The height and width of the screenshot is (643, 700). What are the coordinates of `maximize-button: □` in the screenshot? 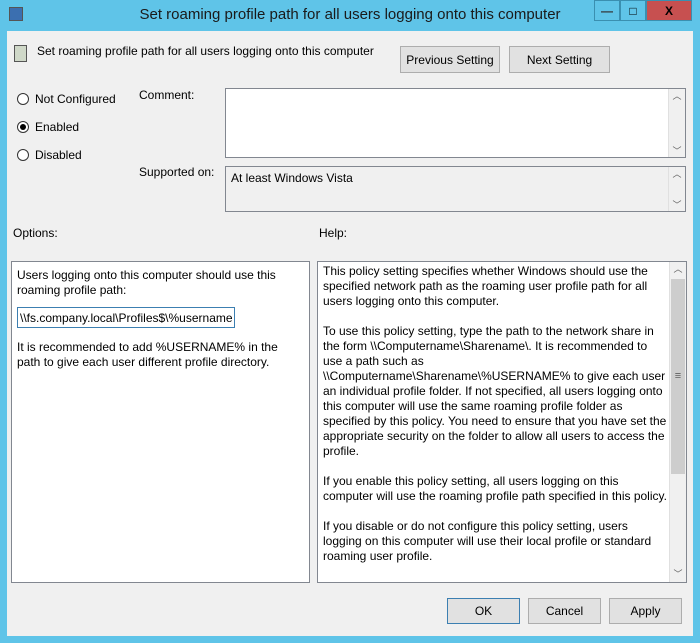 It's located at (633, 10).